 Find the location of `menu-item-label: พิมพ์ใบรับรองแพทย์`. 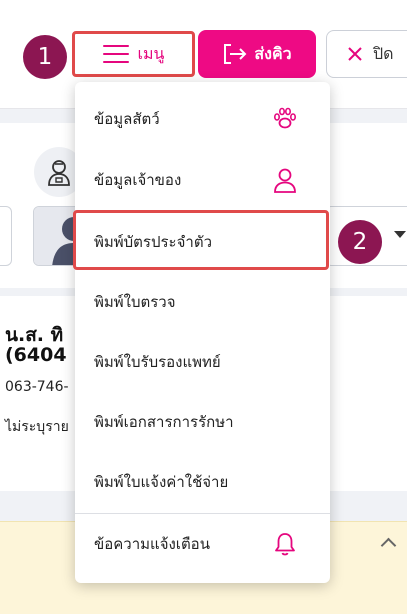

menu-item-label: พิมพ์ใบรับรองแพทย์ is located at coordinates (157, 362).